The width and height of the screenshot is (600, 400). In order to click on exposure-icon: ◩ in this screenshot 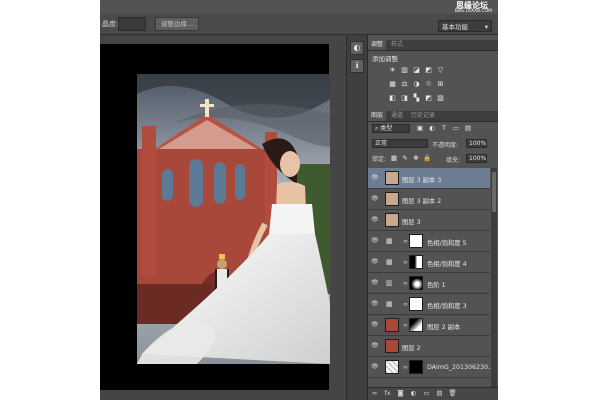, I will do `click(428, 70)`.